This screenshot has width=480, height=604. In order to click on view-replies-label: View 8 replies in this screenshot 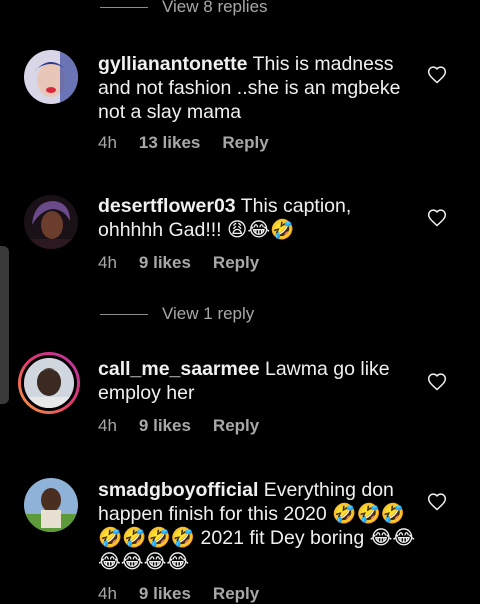, I will do `click(215, 8)`.